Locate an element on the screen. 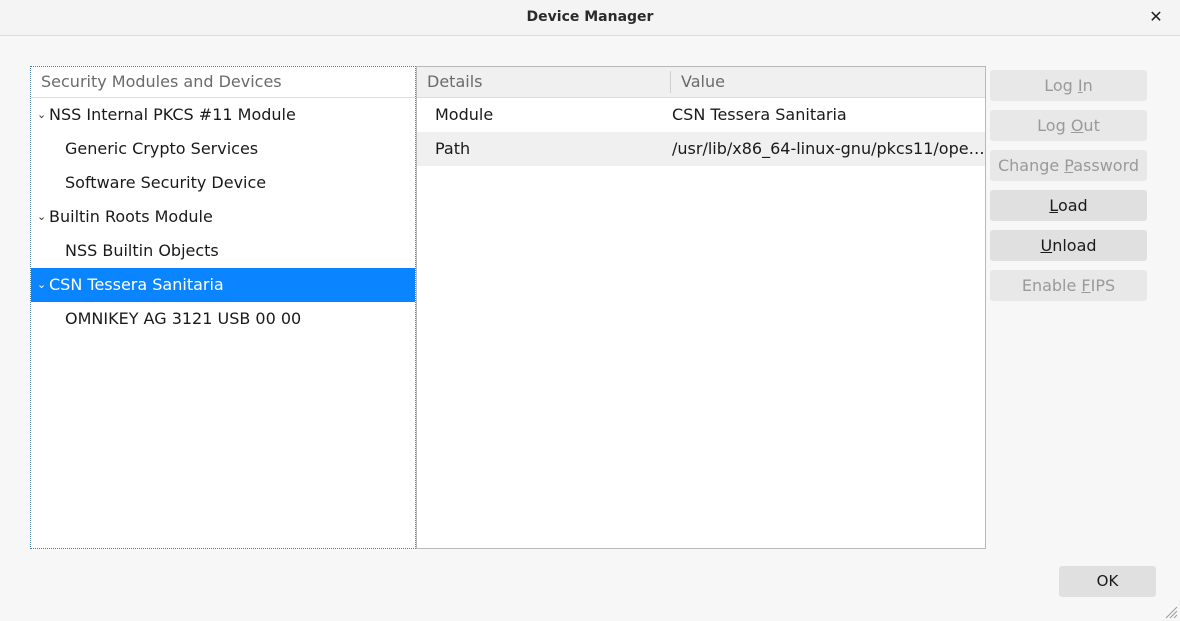 The height and width of the screenshot is (621, 1180). button-label-accesskey: L is located at coordinates (1053, 205).